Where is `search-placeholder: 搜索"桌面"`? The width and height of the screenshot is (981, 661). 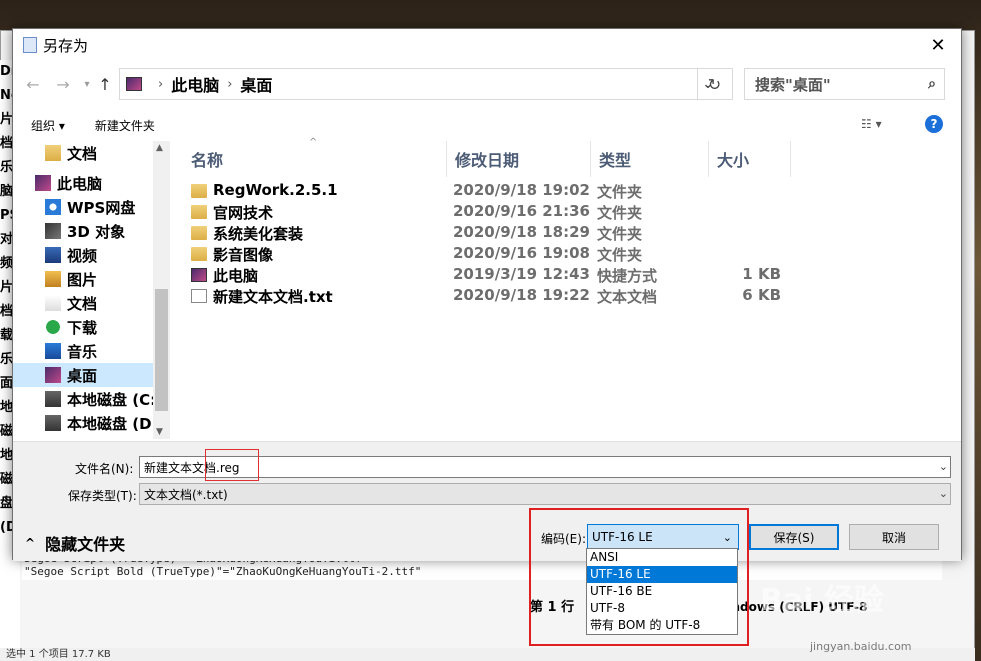
search-placeholder: 搜索"桌面" is located at coordinates (793, 84).